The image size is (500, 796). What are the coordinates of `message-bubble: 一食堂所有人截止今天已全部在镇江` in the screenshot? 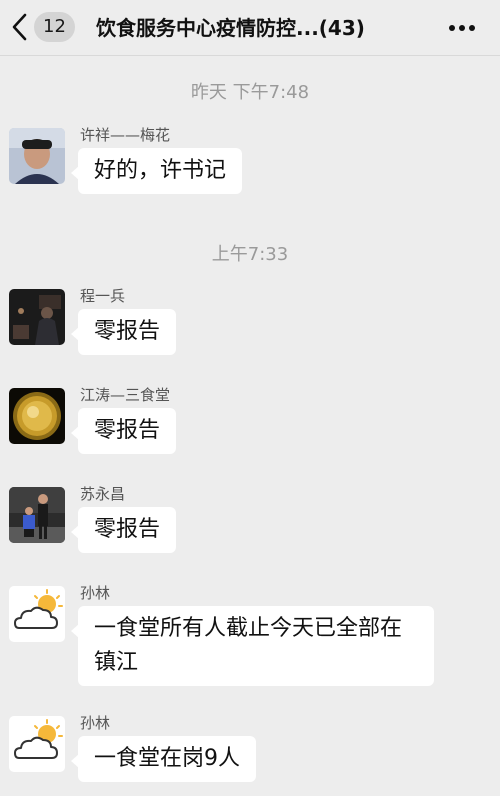 It's located at (252, 646).